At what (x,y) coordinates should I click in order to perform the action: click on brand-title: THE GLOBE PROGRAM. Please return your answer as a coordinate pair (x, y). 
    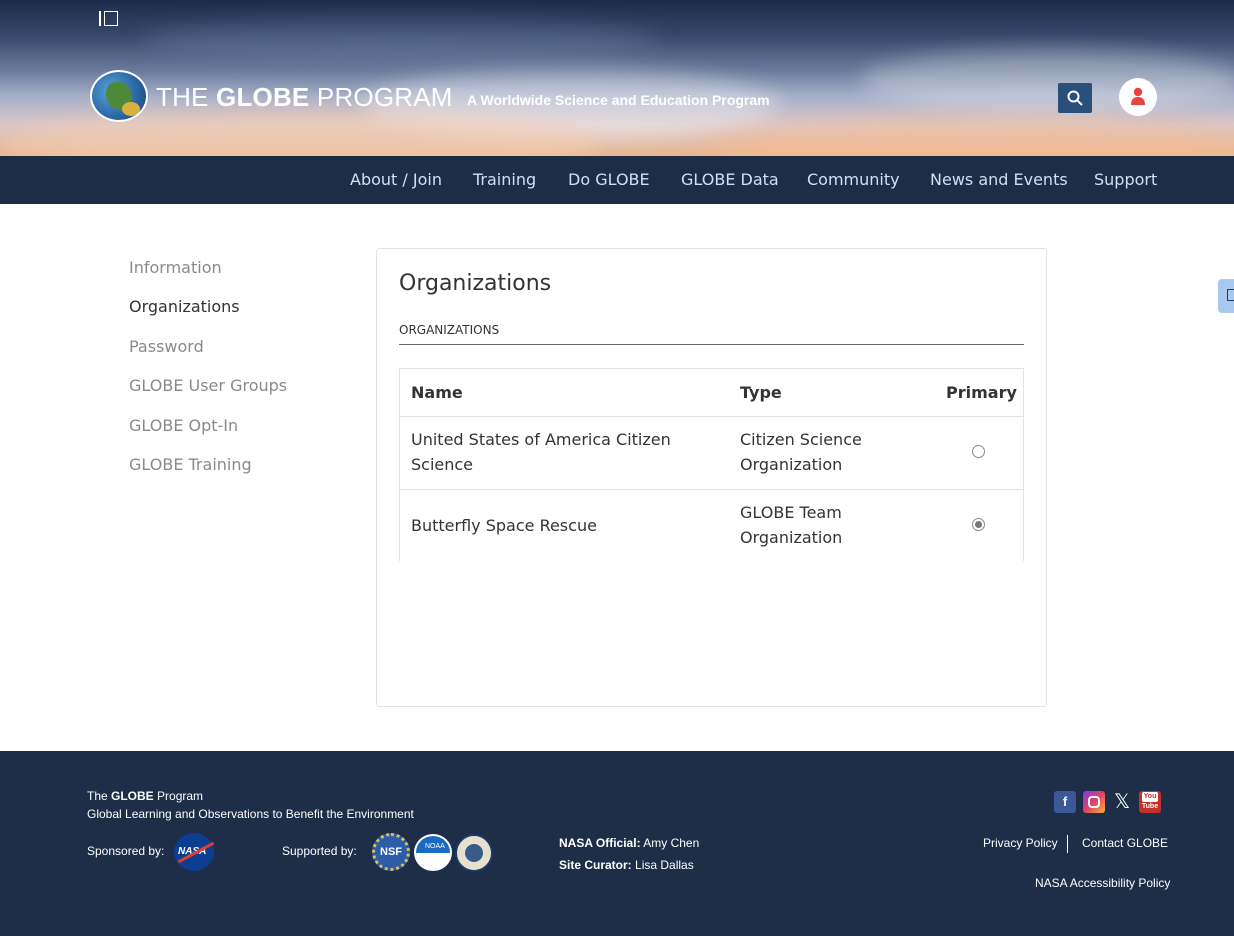
    Looking at the image, I should click on (304, 97).